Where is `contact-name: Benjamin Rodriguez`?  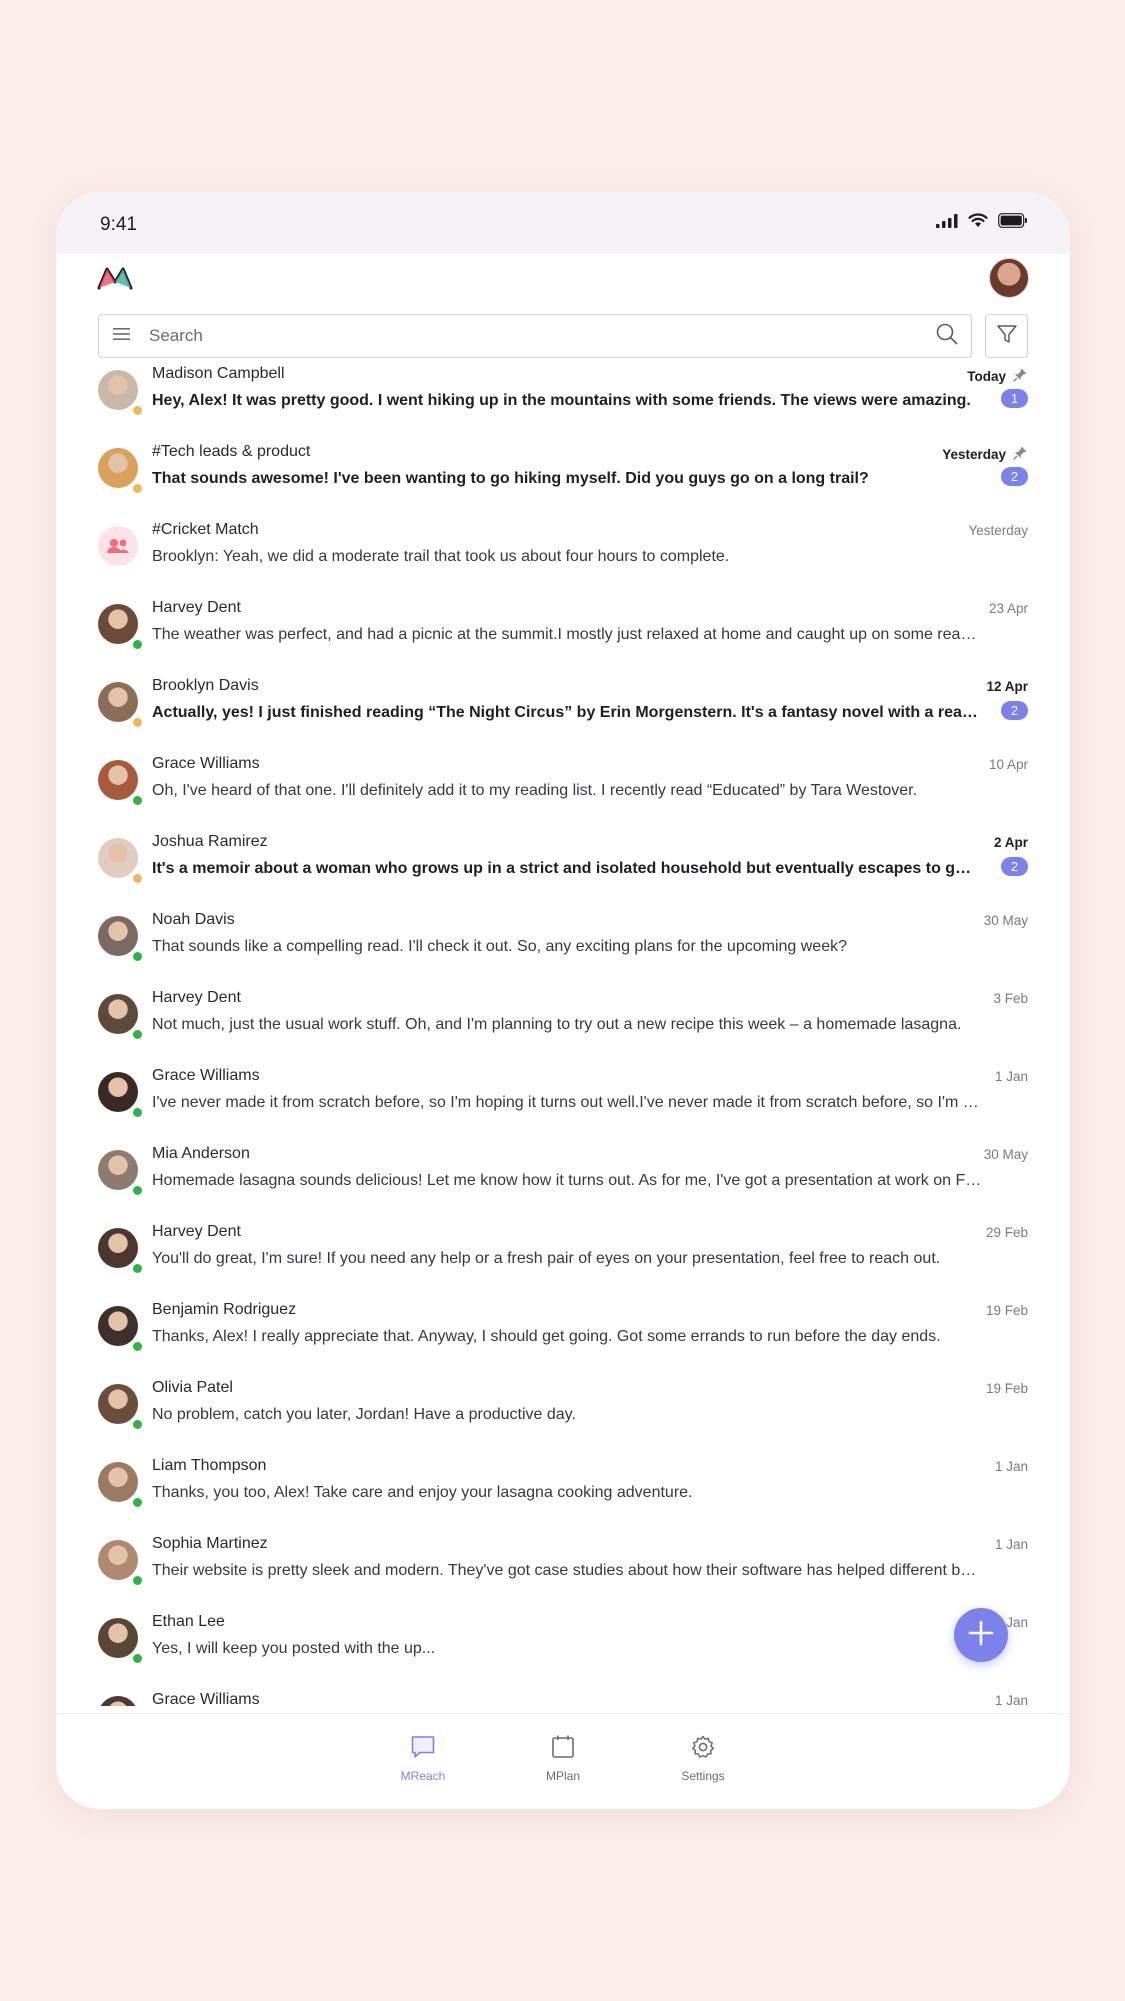
contact-name: Benjamin Rodriguez is located at coordinates (224, 1309).